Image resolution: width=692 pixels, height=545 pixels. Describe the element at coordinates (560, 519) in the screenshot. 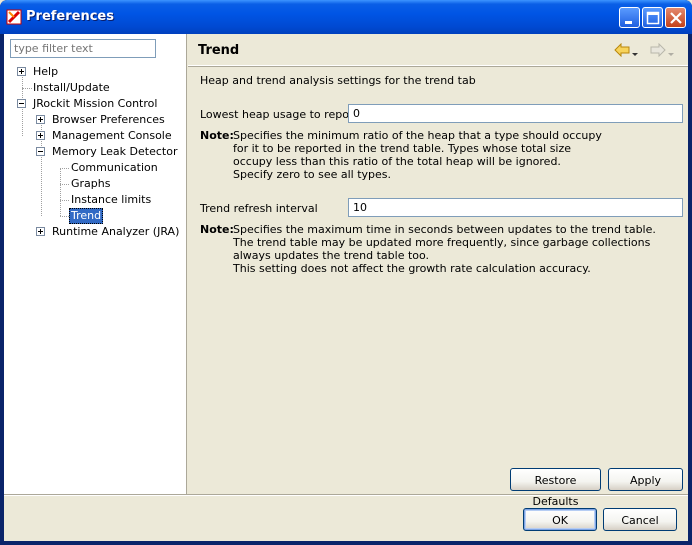

I see `ok-button: OK` at that location.